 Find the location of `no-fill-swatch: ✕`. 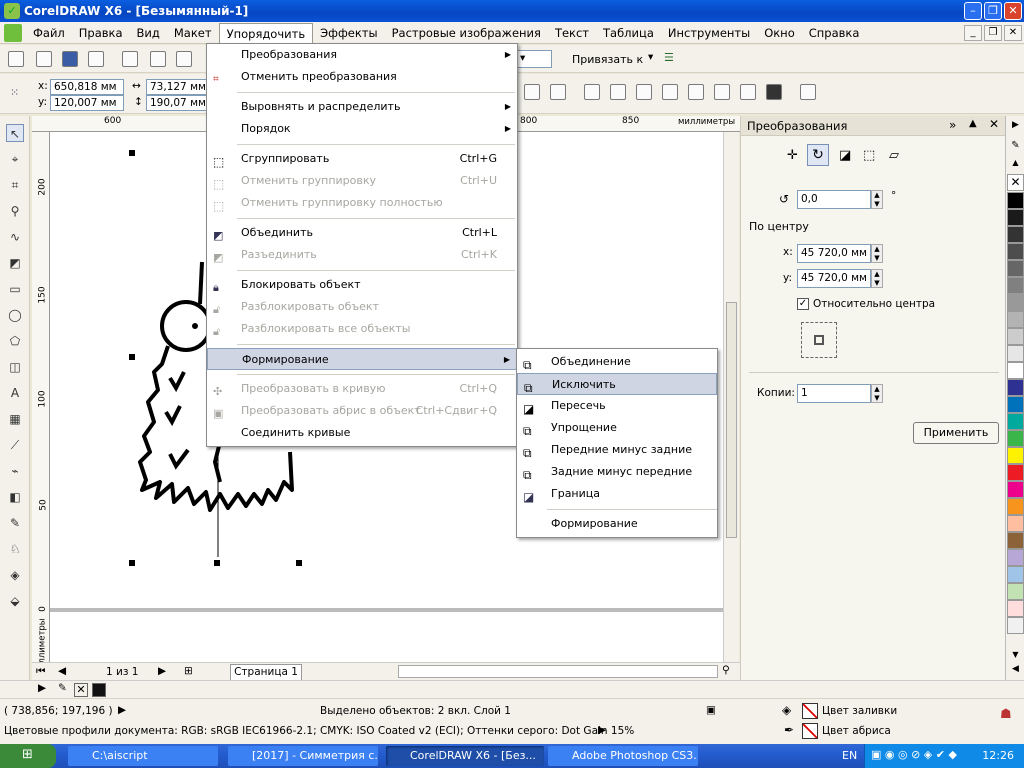

no-fill-swatch: ✕ is located at coordinates (81, 690).